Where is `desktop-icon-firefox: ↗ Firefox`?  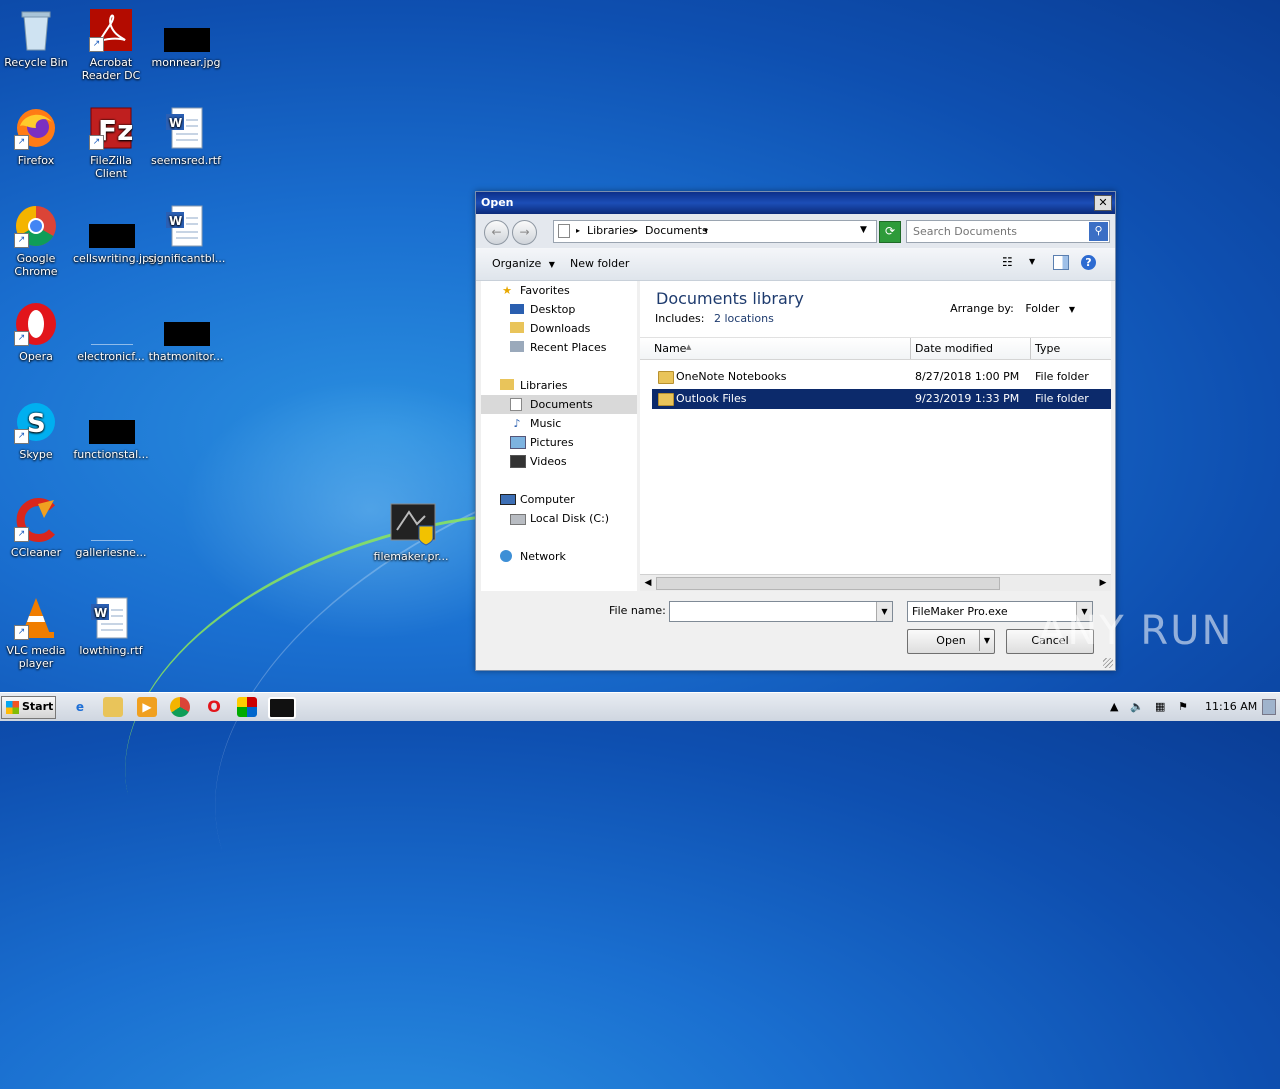
desktop-icon-firefox: ↗ Firefox is located at coordinates (37, 136).